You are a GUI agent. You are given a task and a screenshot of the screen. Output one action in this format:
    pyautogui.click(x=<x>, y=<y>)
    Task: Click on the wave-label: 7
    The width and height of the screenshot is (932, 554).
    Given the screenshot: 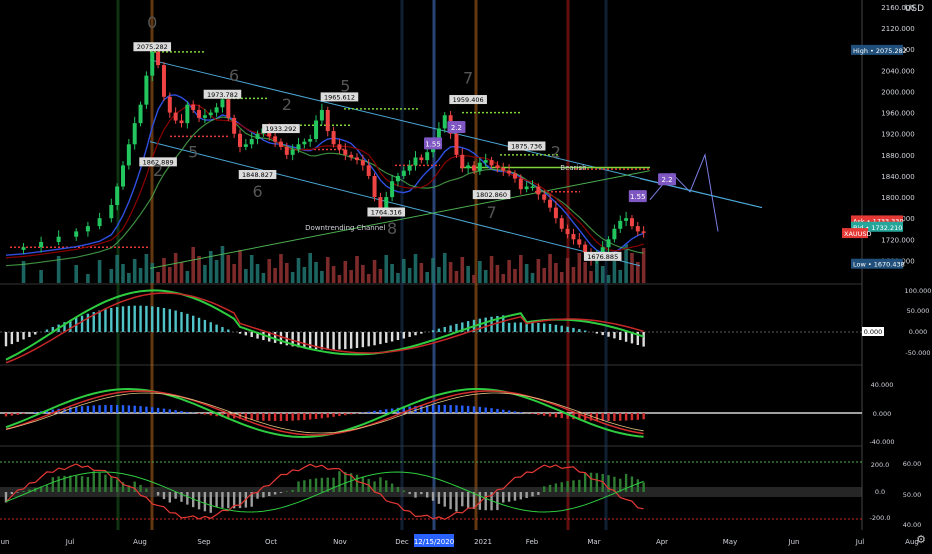 What is the action you would take?
    pyautogui.click(x=491, y=212)
    